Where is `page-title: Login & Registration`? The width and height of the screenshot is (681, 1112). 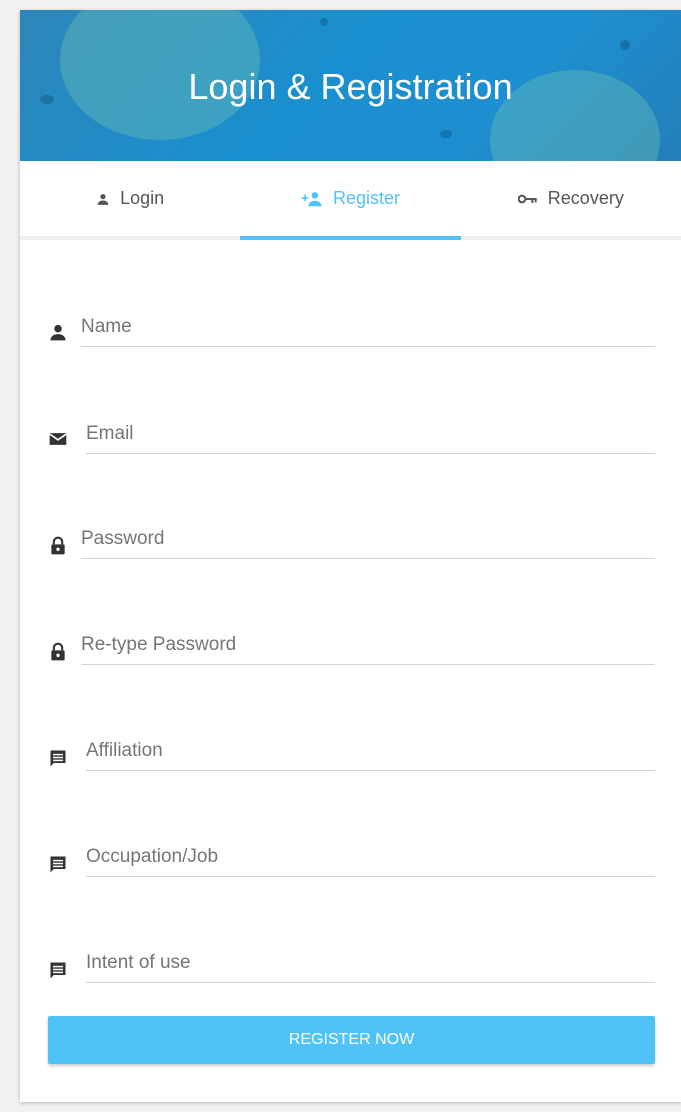 page-title: Login & Registration is located at coordinates (350, 86).